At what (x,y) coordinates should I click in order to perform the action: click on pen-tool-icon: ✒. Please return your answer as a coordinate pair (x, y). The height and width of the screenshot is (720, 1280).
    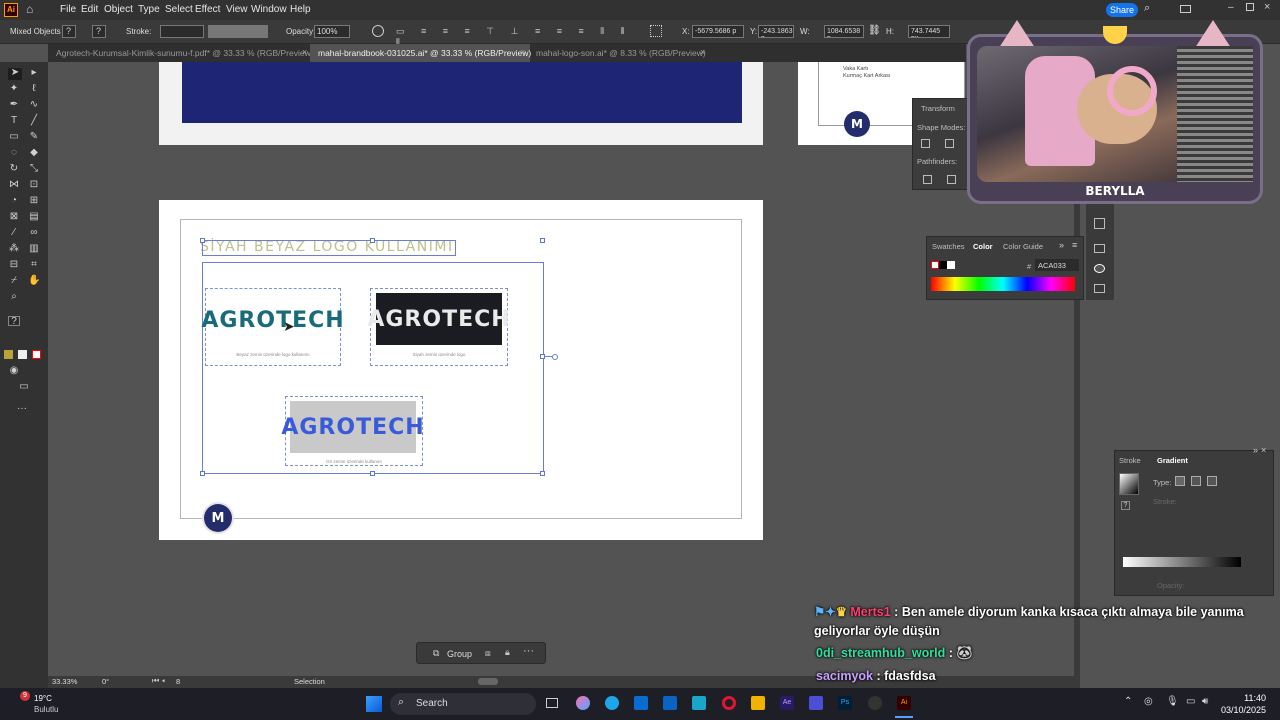
    Looking at the image, I should click on (14, 105).